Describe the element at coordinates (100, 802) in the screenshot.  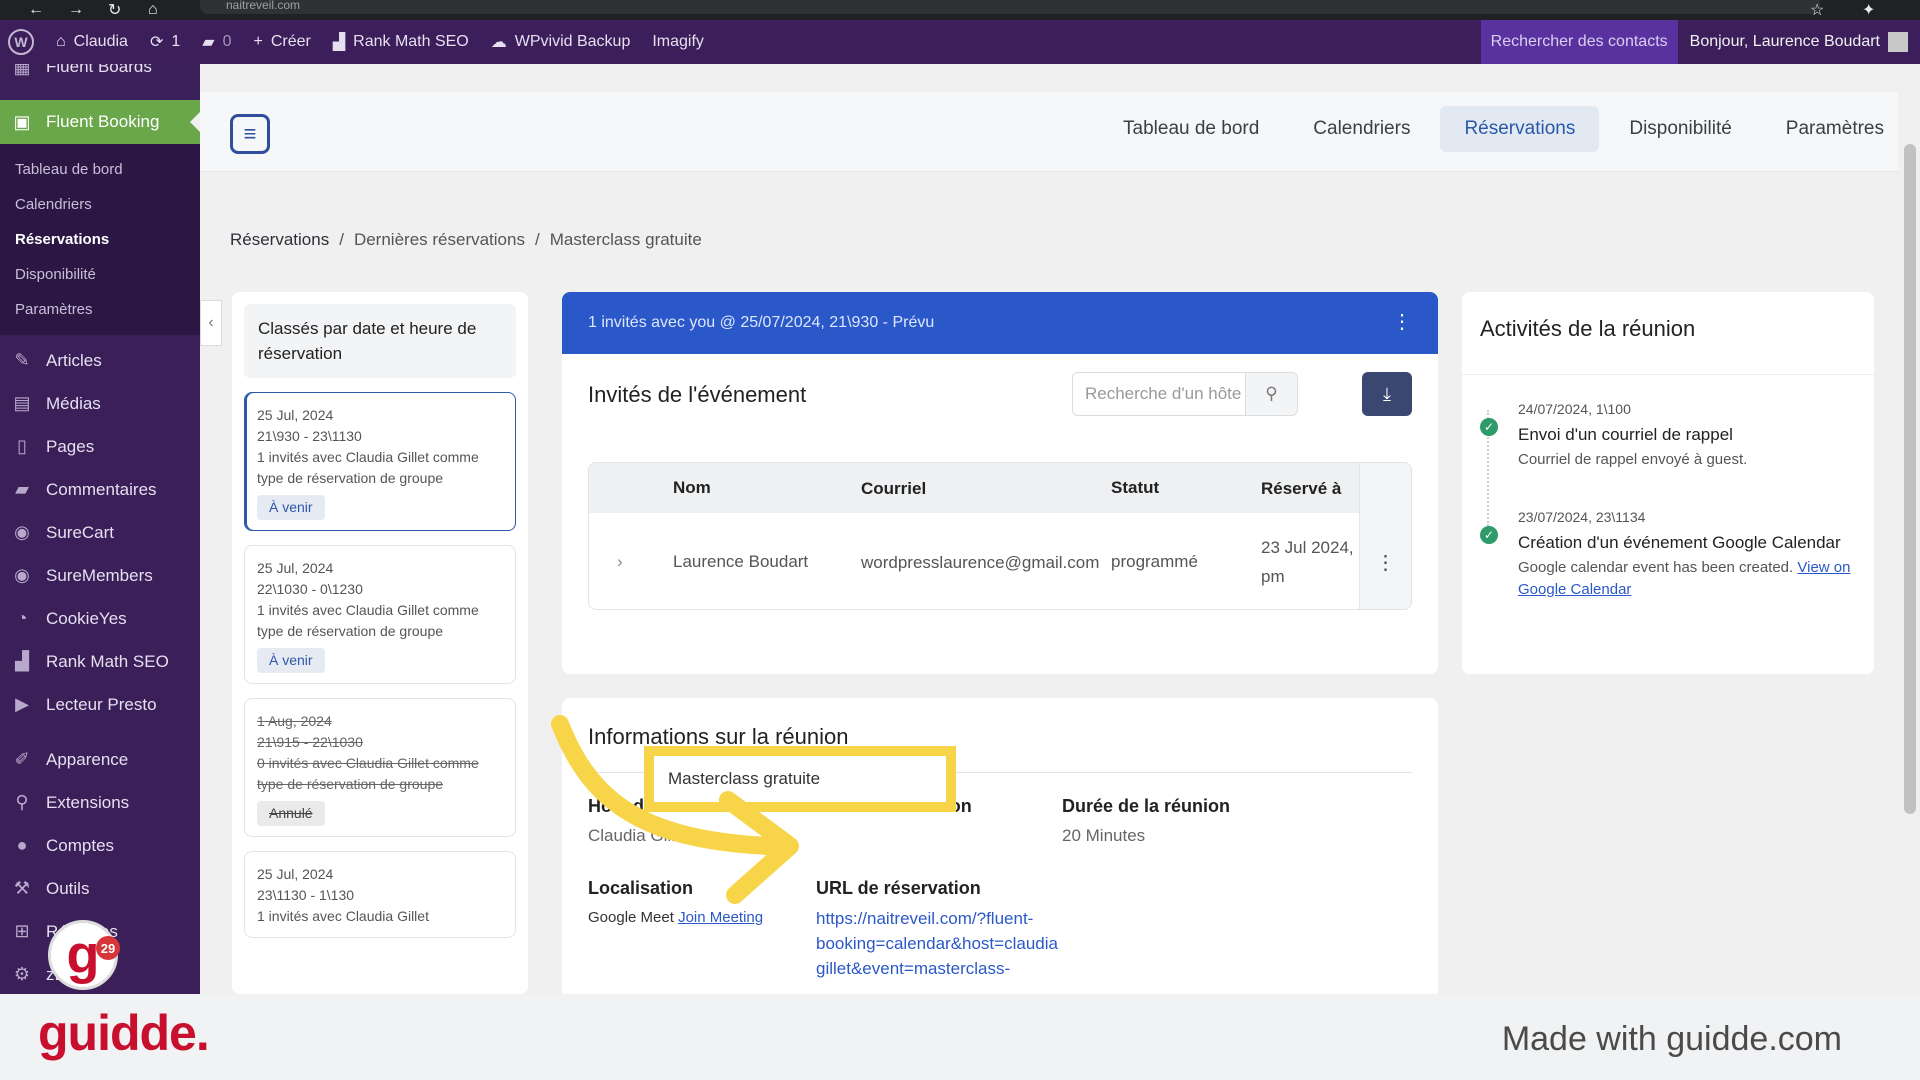
I see `sidebar-item-plugins: ⚲ Extensions` at that location.